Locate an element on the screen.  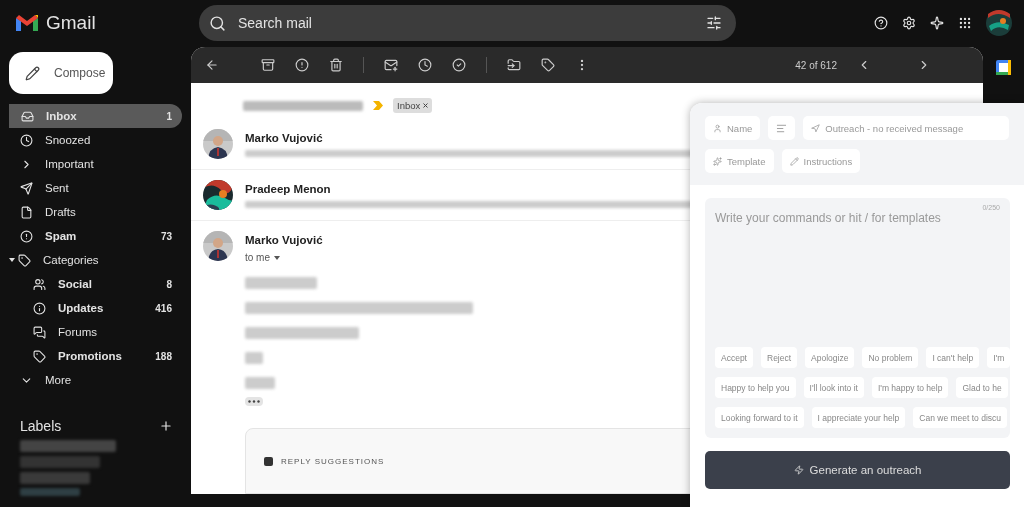
close-icon is located at coordinates (426, 105).